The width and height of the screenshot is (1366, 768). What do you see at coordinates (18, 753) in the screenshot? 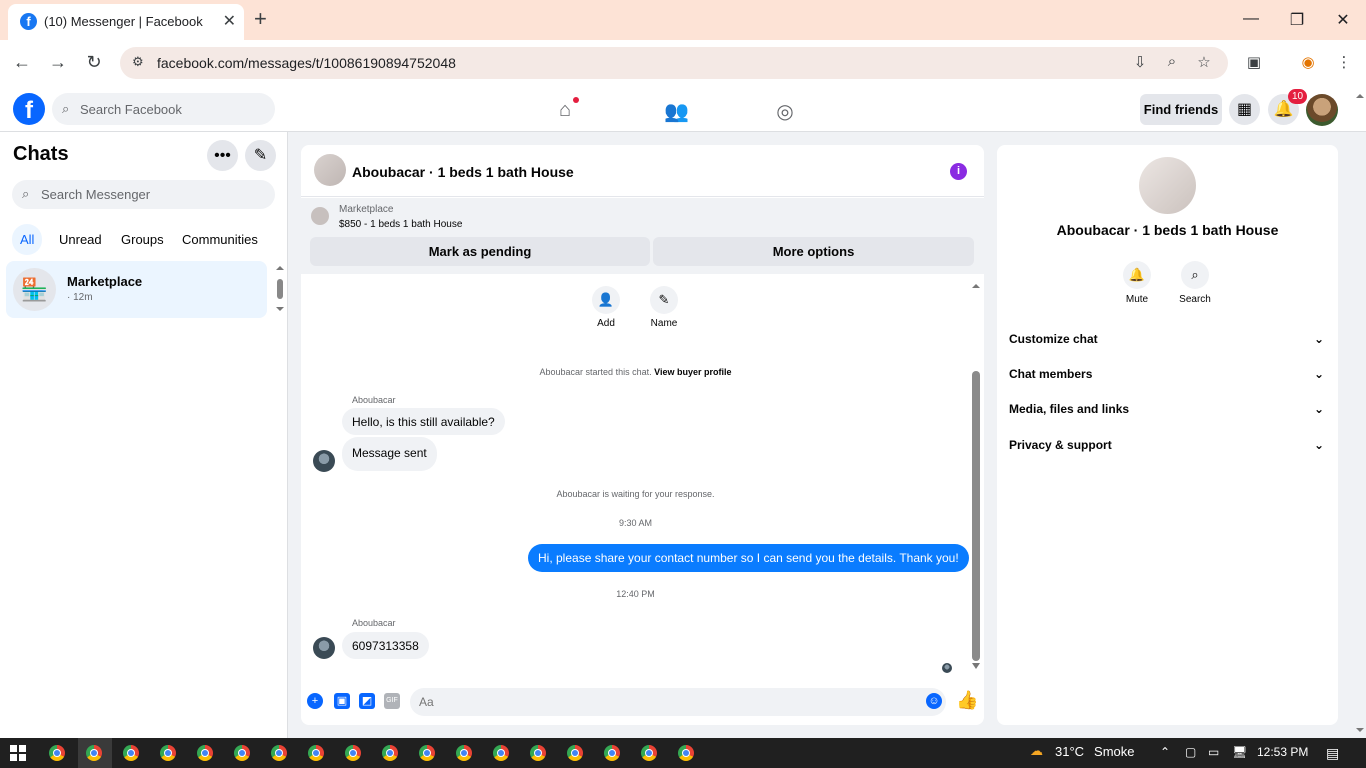
I see `windows-start-icon` at bounding box center [18, 753].